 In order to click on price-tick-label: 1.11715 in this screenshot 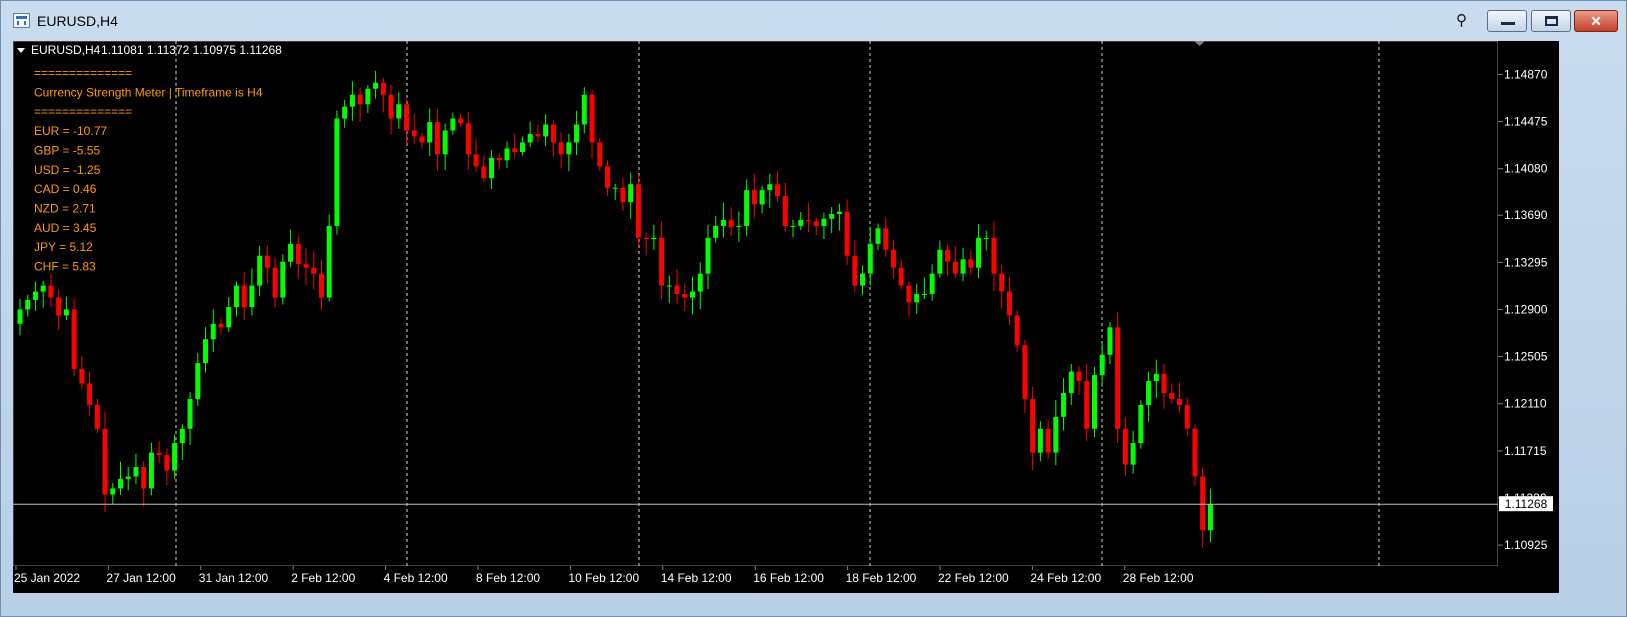, I will do `click(1525, 451)`.